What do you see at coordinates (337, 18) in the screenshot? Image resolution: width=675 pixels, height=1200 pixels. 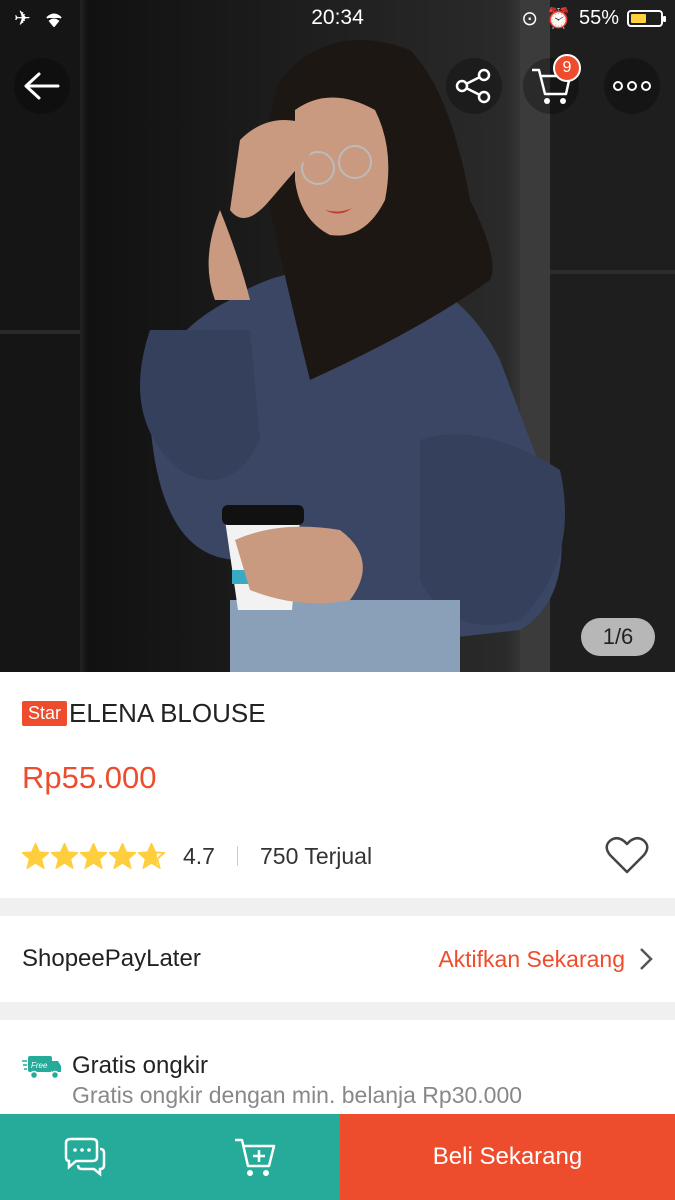 I see `status-bar: ✈ 20:34 ⊙ ⏰ 55%` at bounding box center [337, 18].